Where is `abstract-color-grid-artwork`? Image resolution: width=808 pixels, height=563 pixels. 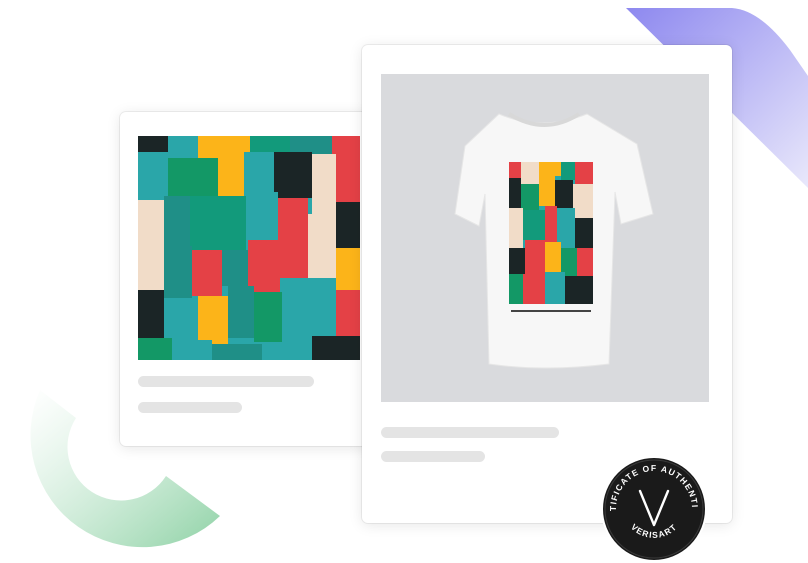 abstract-color-grid-artwork is located at coordinates (249, 248).